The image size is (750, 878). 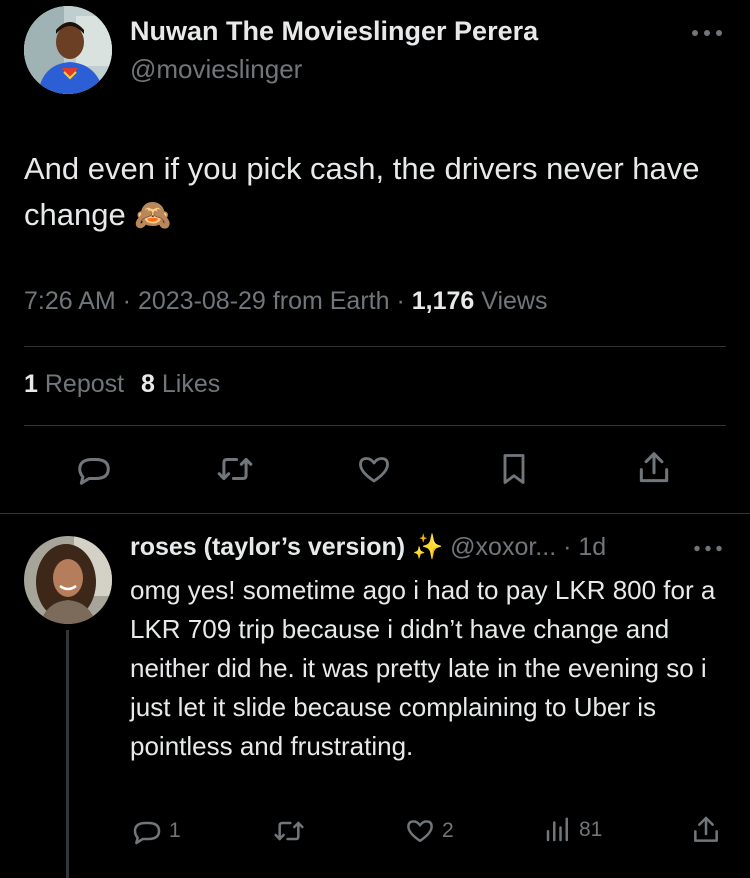 What do you see at coordinates (191, 384) in the screenshot?
I see `likes-label: Likes` at bounding box center [191, 384].